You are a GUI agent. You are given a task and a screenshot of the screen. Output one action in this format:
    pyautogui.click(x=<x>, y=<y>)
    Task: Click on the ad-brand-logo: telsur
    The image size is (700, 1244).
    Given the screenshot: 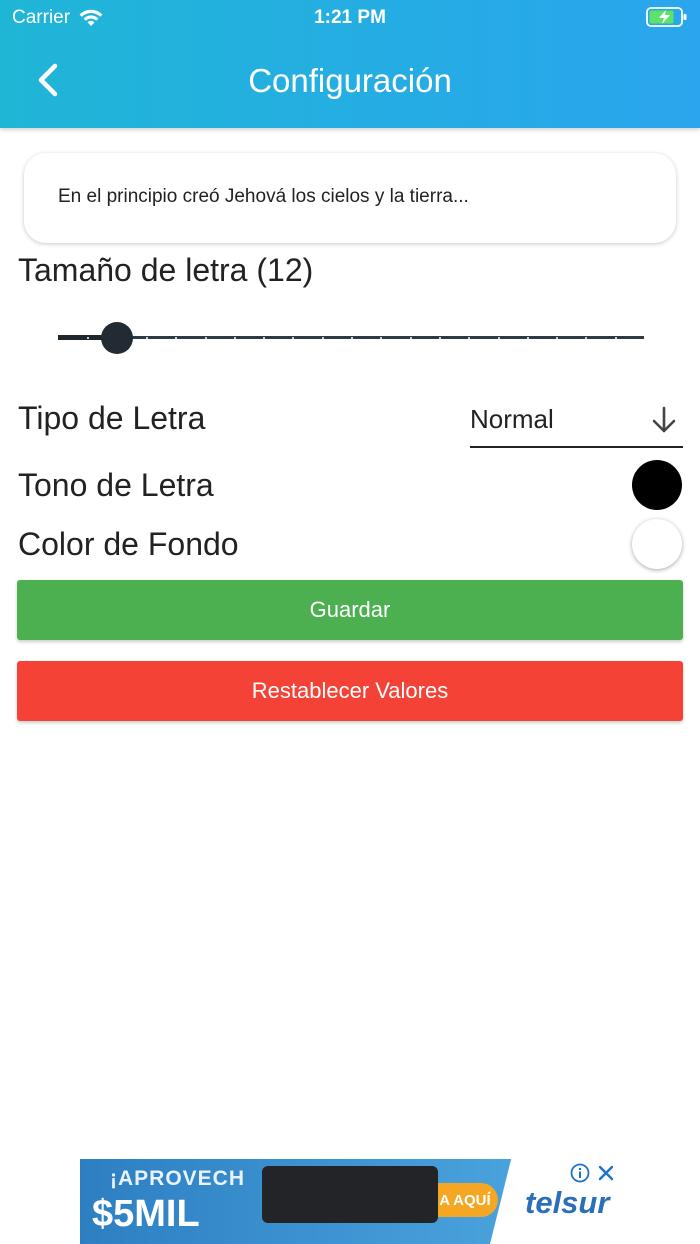 What is the action you would take?
    pyautogui.click(x=567, y=1202)
    